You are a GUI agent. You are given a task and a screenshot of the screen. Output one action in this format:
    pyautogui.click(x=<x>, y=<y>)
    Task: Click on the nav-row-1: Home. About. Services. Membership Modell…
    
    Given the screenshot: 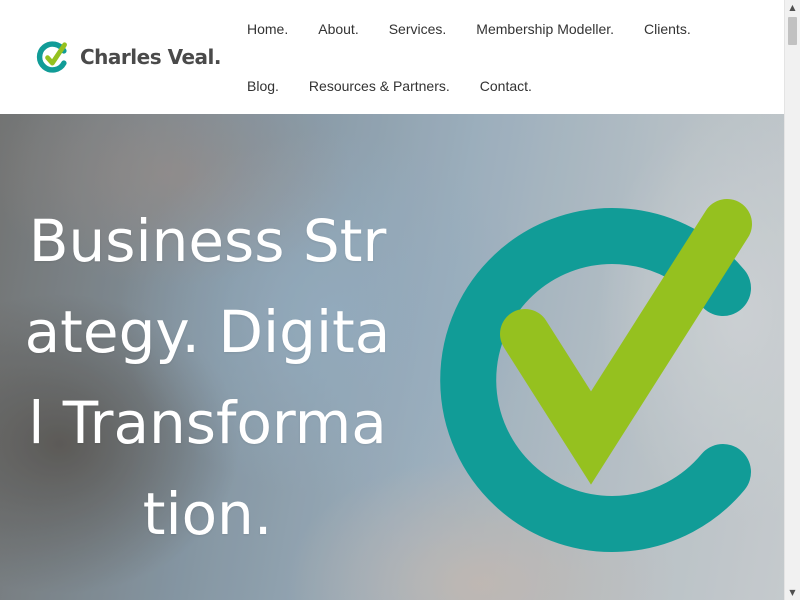 What is the action you would take?
    pyautogui.click(x=502, y=28)
    